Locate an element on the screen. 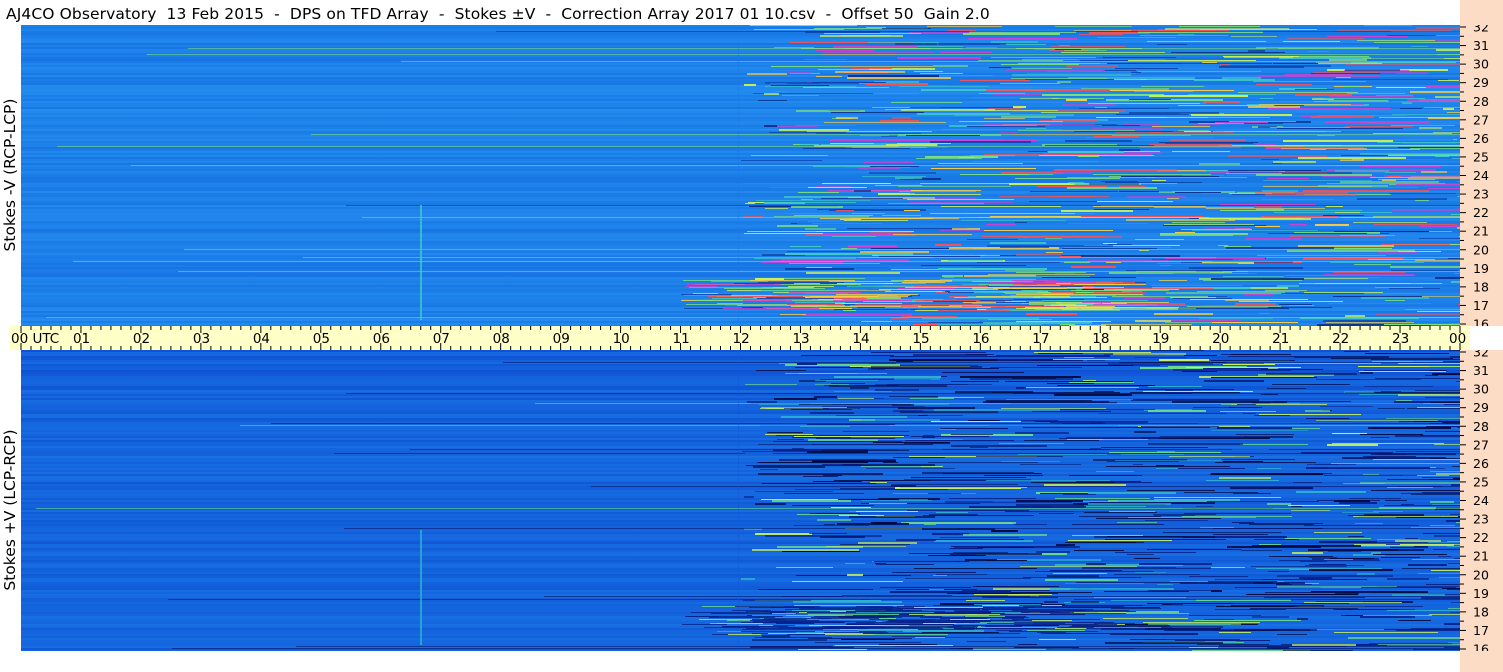 The width and height of the screenshot is (1503, 672). y-axis-label-bottom: Stokes +V (LCP-RCP) is located at coordinates (10, 510).